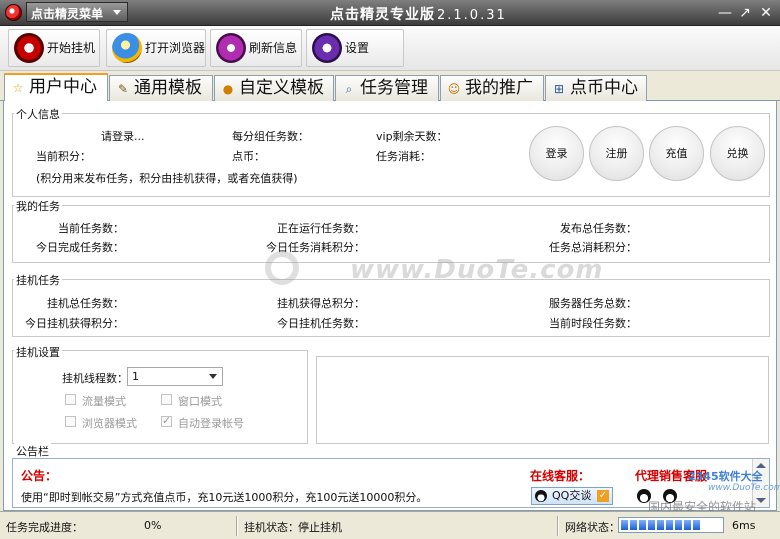 The width and height of the screenshot is (780, 539). I want to click on cart-icon: ⊞, so click(559, 89).